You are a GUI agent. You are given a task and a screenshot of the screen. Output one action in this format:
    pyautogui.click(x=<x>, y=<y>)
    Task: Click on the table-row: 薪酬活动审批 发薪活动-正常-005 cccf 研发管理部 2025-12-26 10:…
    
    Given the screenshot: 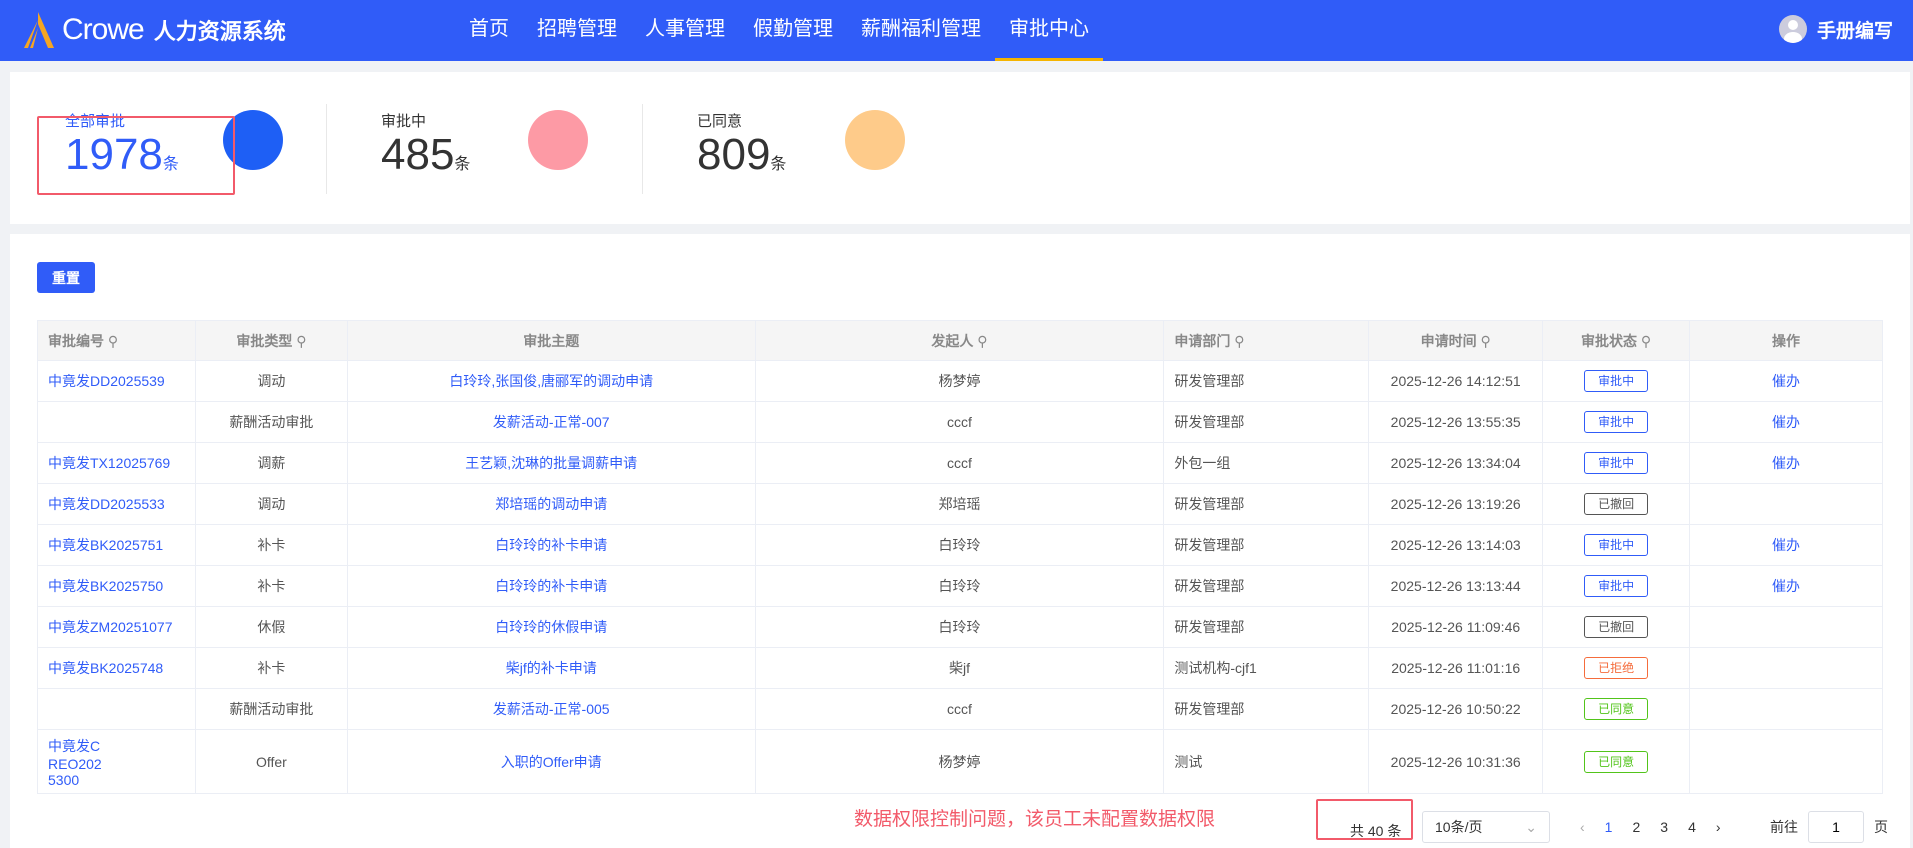 What is the action you would take?
    pyautogui.click(x=960, y=709)
    